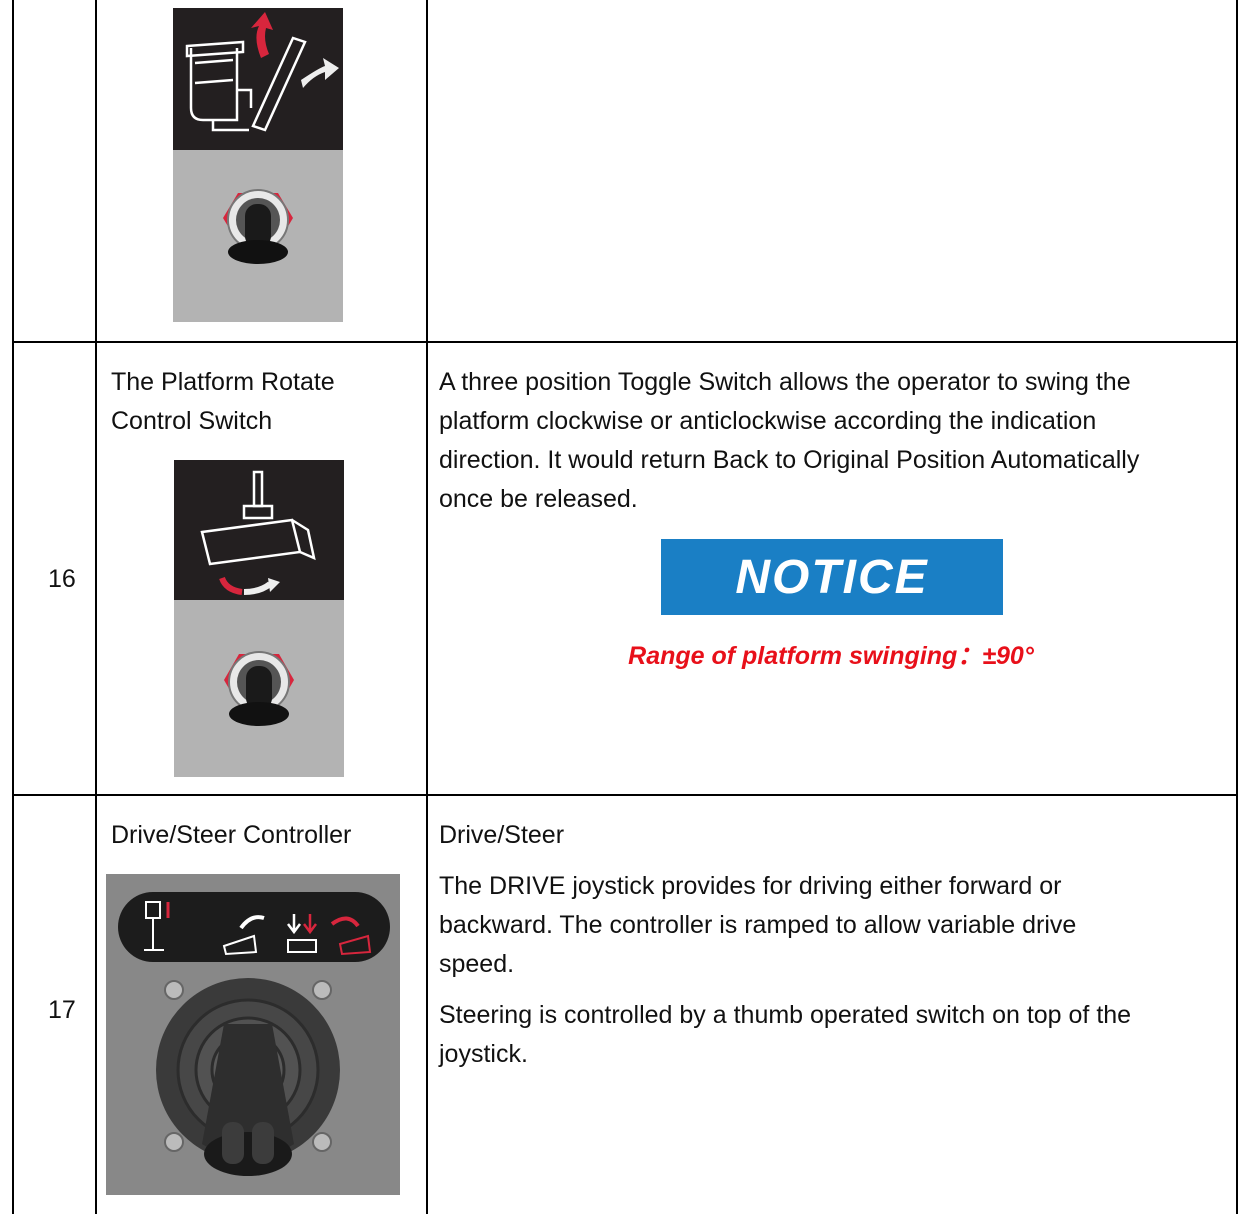 Image resolution: width=1240 pixels, height=1214 pixels. I want to click on table-border-col1, so click(96, 607).